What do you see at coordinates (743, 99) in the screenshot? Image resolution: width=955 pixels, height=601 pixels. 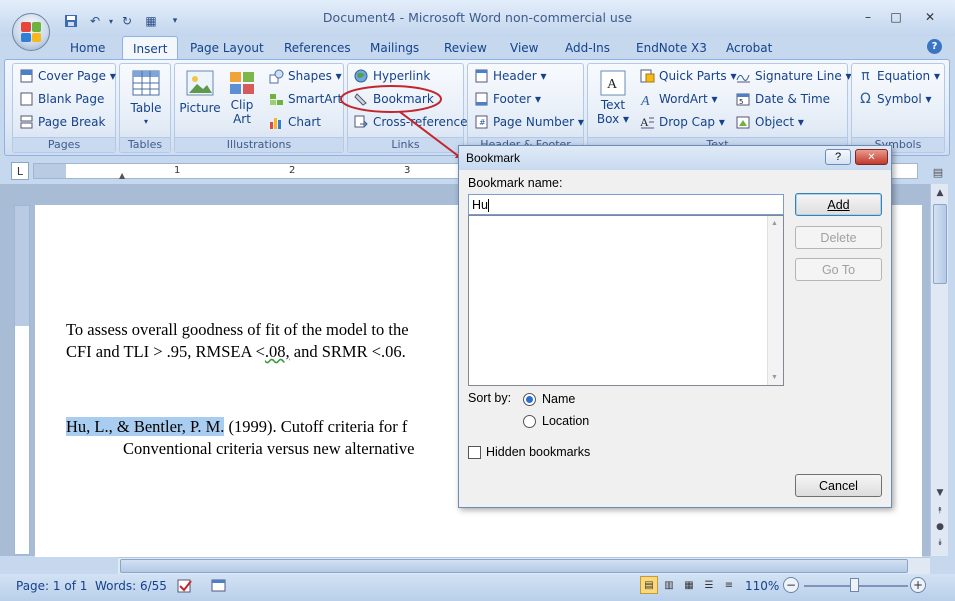 I see `calendar-icon: 5` at bounding box center [743, 99].